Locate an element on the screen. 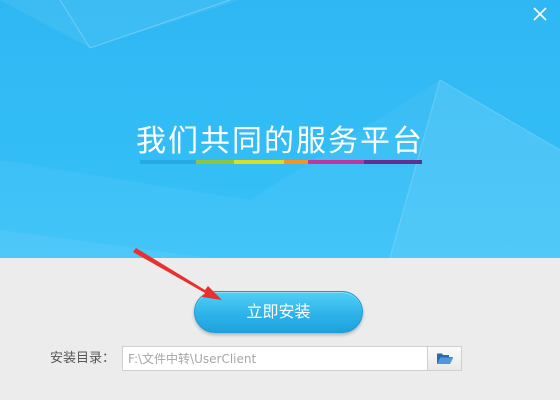 This screenshot has height=400, width=560. color-stripe is located at coordinates (281, 162).